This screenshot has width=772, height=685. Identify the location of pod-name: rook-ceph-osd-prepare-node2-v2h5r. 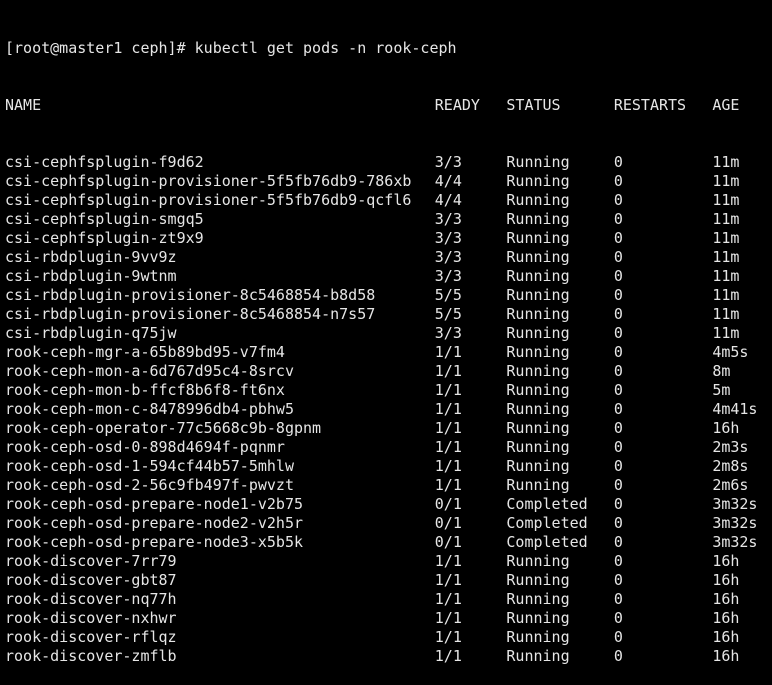
(154, 523).